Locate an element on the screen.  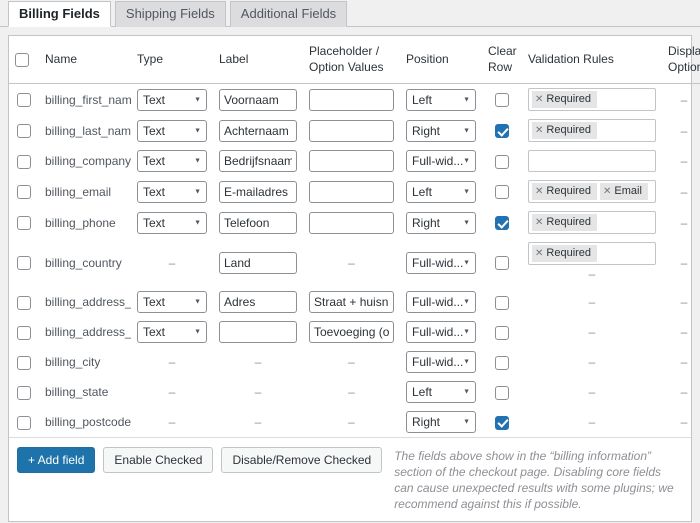
field-name-link: billing_email is located at coordinates (85, 191).